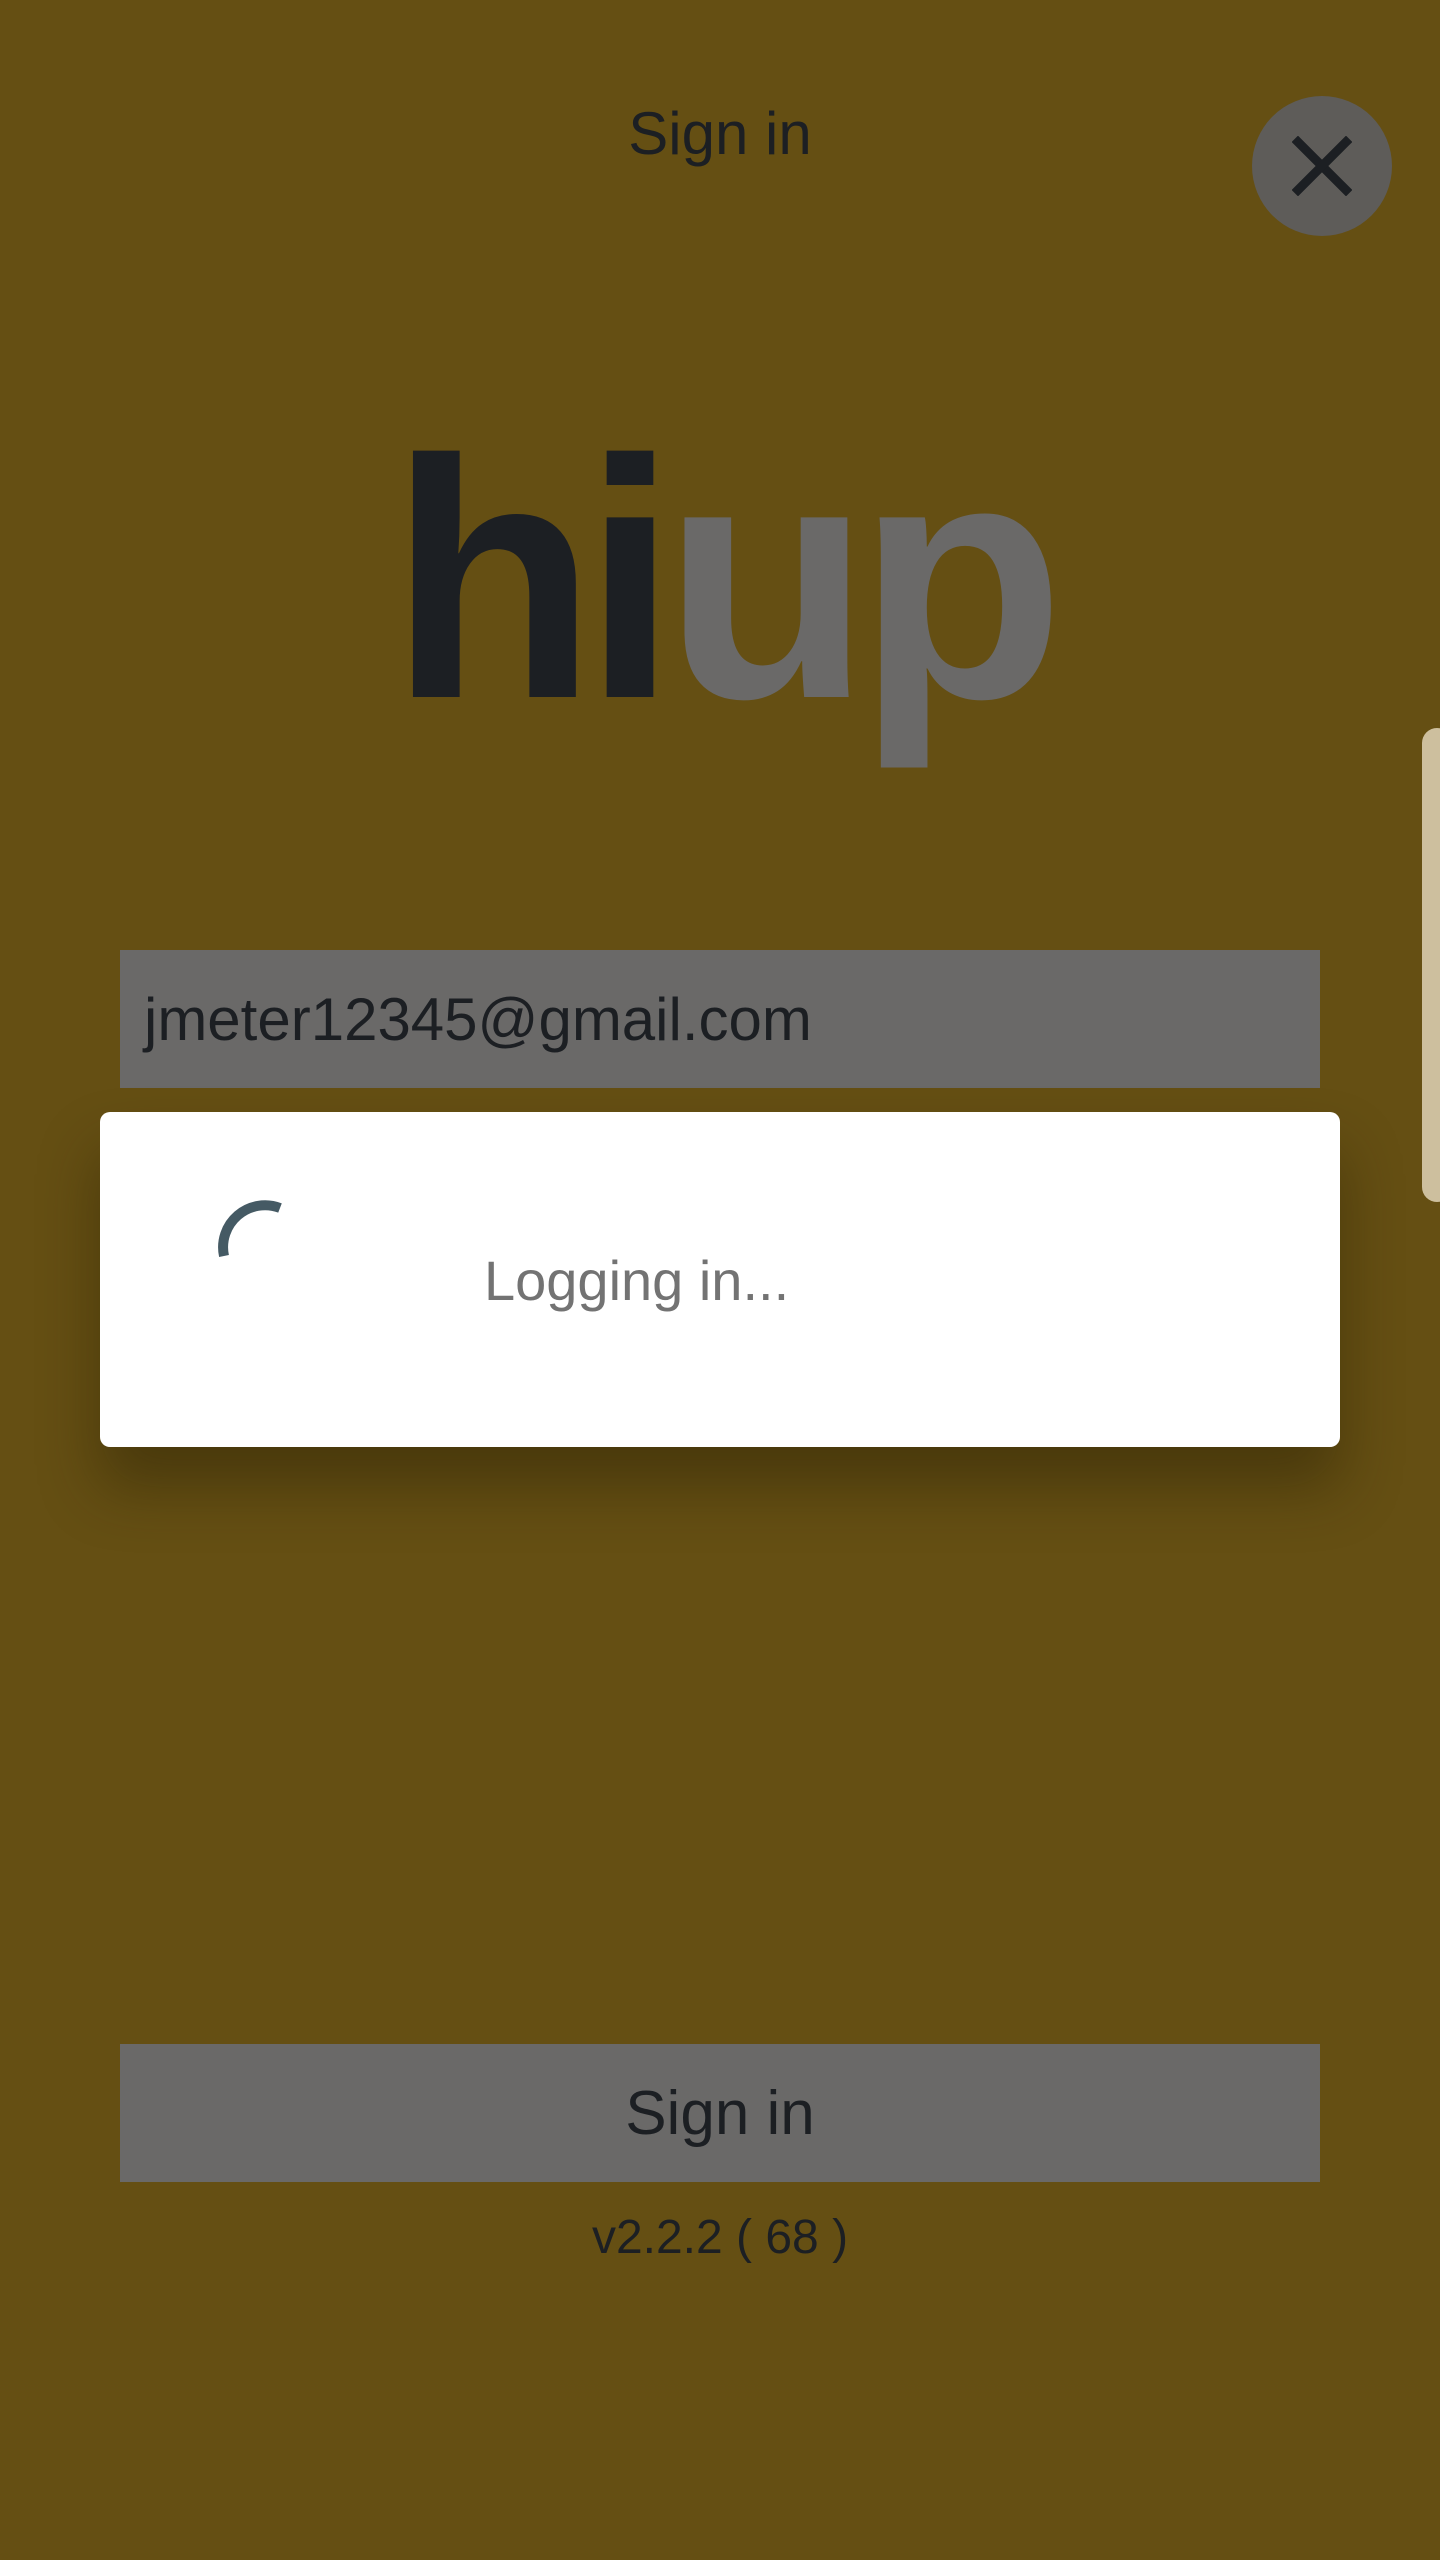 The width and height of the screenshot is (1440, 2560). What do you see at coordinates (533, 580) in the screenshot?
I see `logo-part-hi: hi` at bounding box center [533, 580].